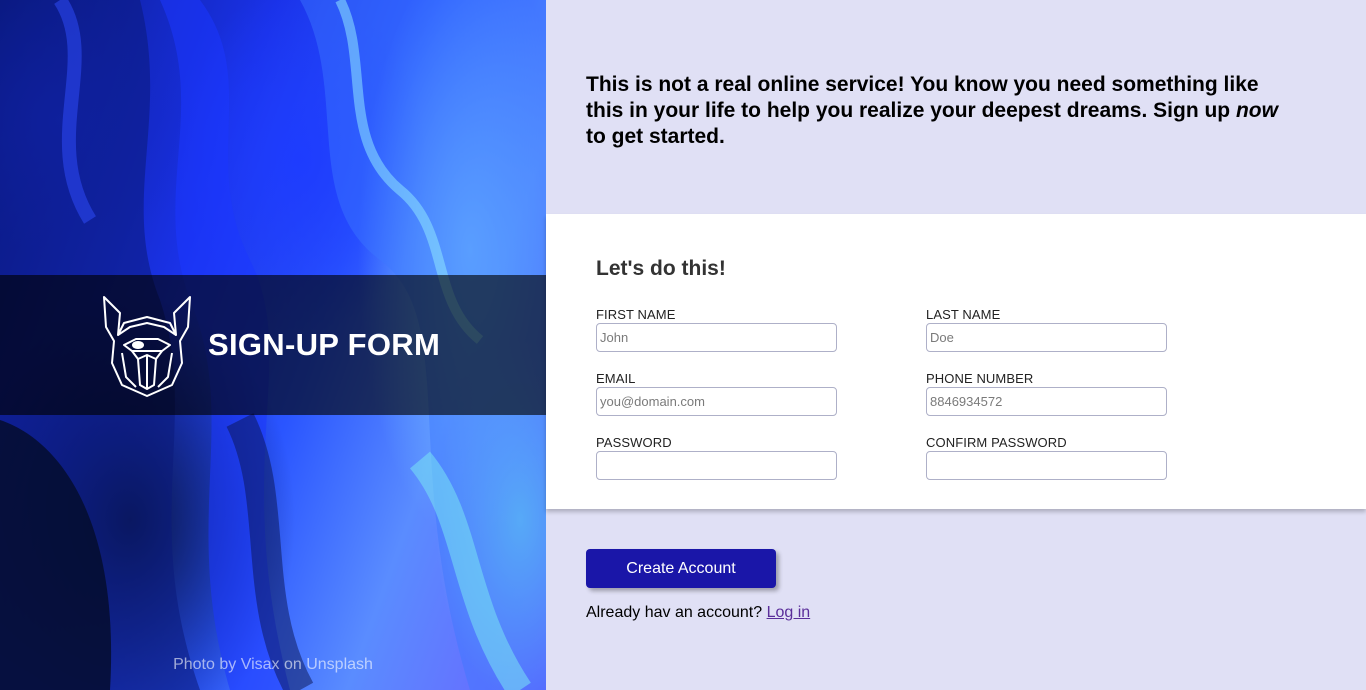  I want to click on first-name-label: FIRST NAME, so click(636, 314).